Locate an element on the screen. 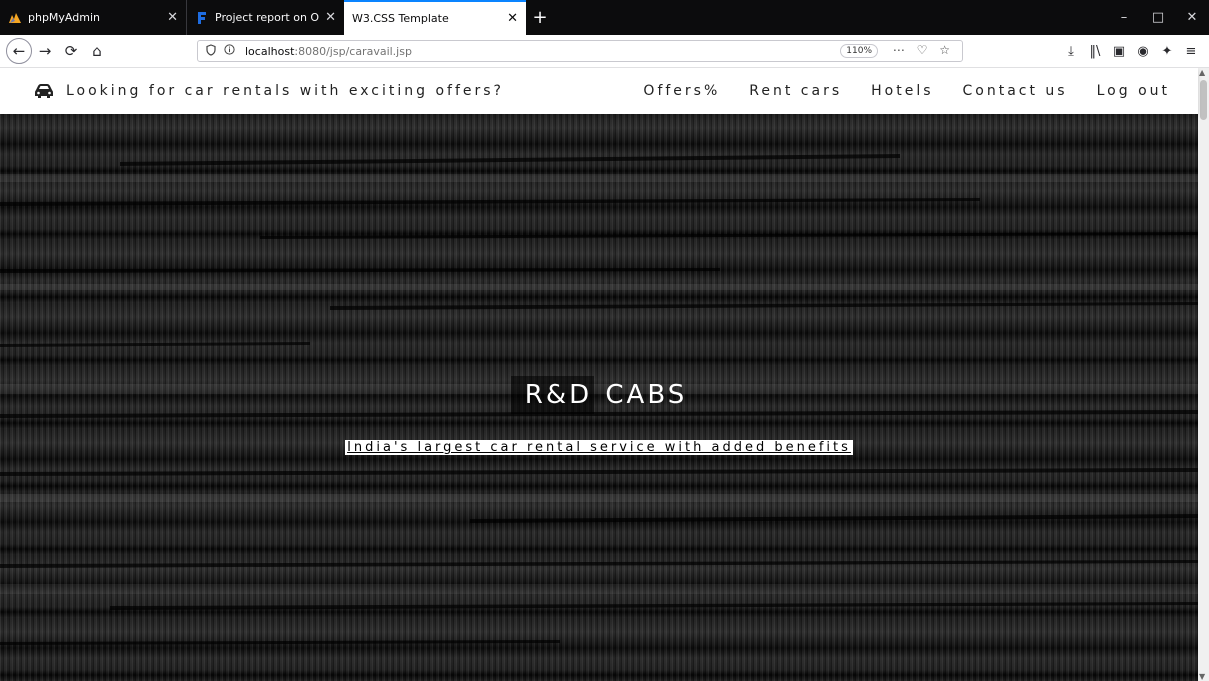 This screenshot has width=1209, height=681. library-icon: ‖\ is located at coordinates (1095, 51).